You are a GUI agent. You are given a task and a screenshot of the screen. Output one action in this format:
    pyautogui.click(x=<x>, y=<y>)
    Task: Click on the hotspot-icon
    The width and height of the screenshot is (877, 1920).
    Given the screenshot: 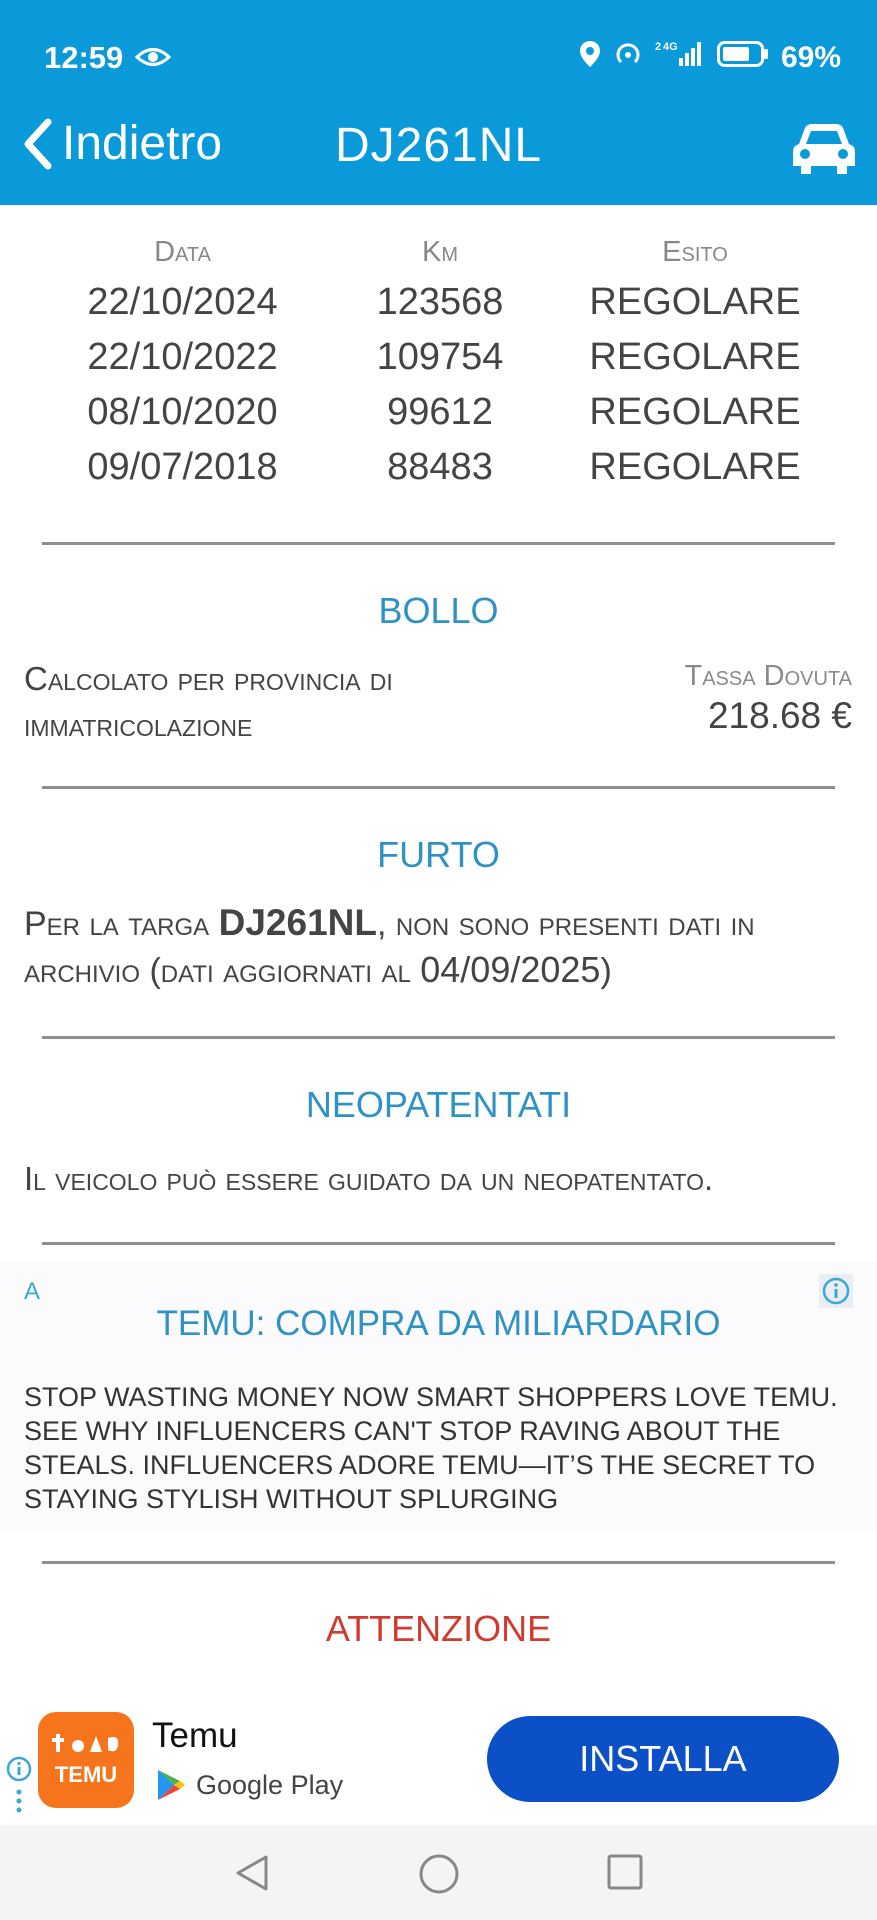 What is the action you would take?
    pyautogui.click(x=628, y=58)
    